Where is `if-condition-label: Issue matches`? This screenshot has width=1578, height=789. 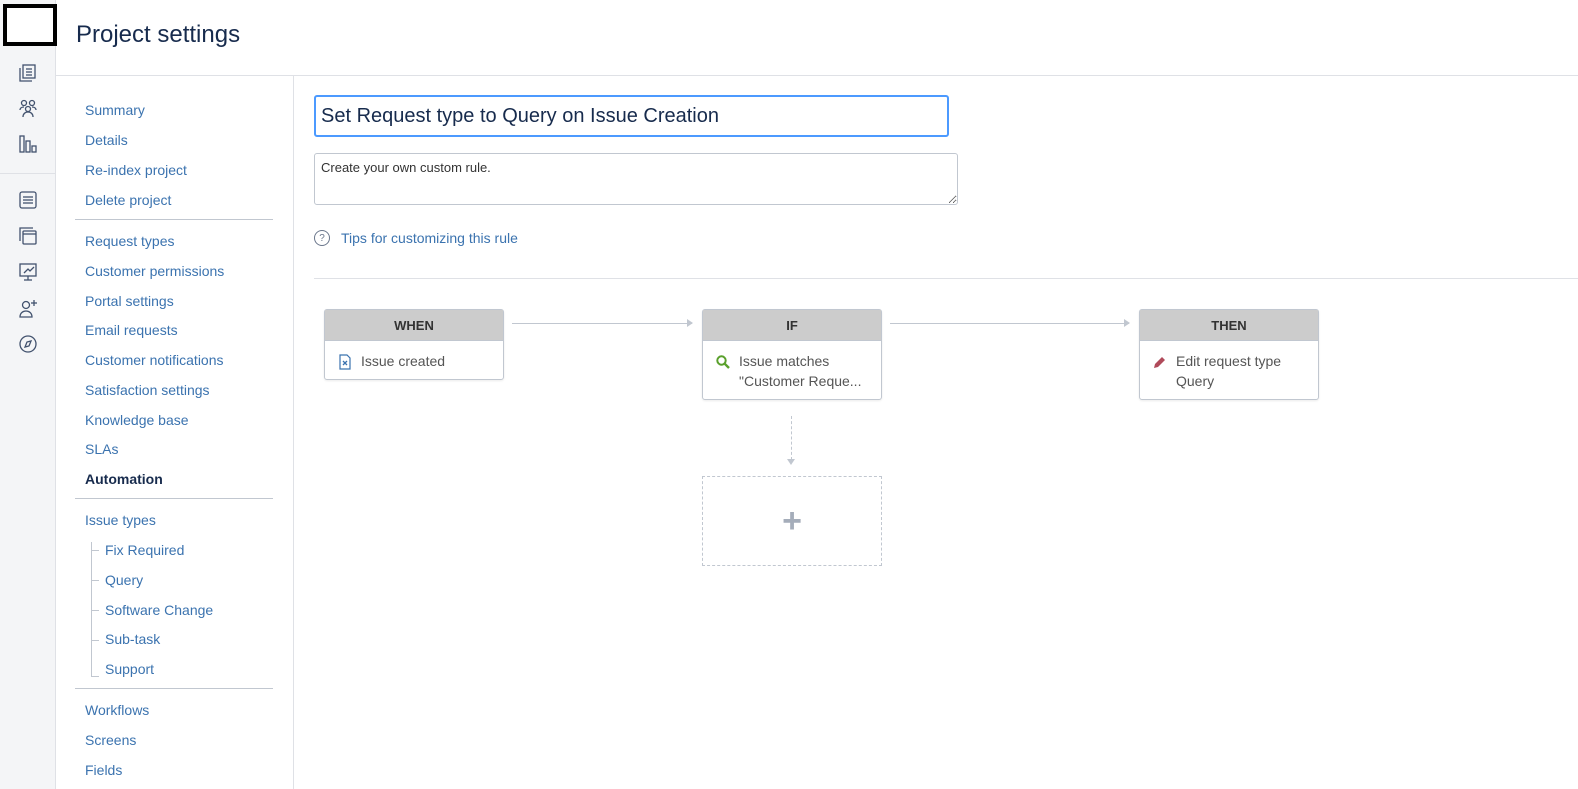 if-condition-label: Issue matches is located at coordinates (784, 361).